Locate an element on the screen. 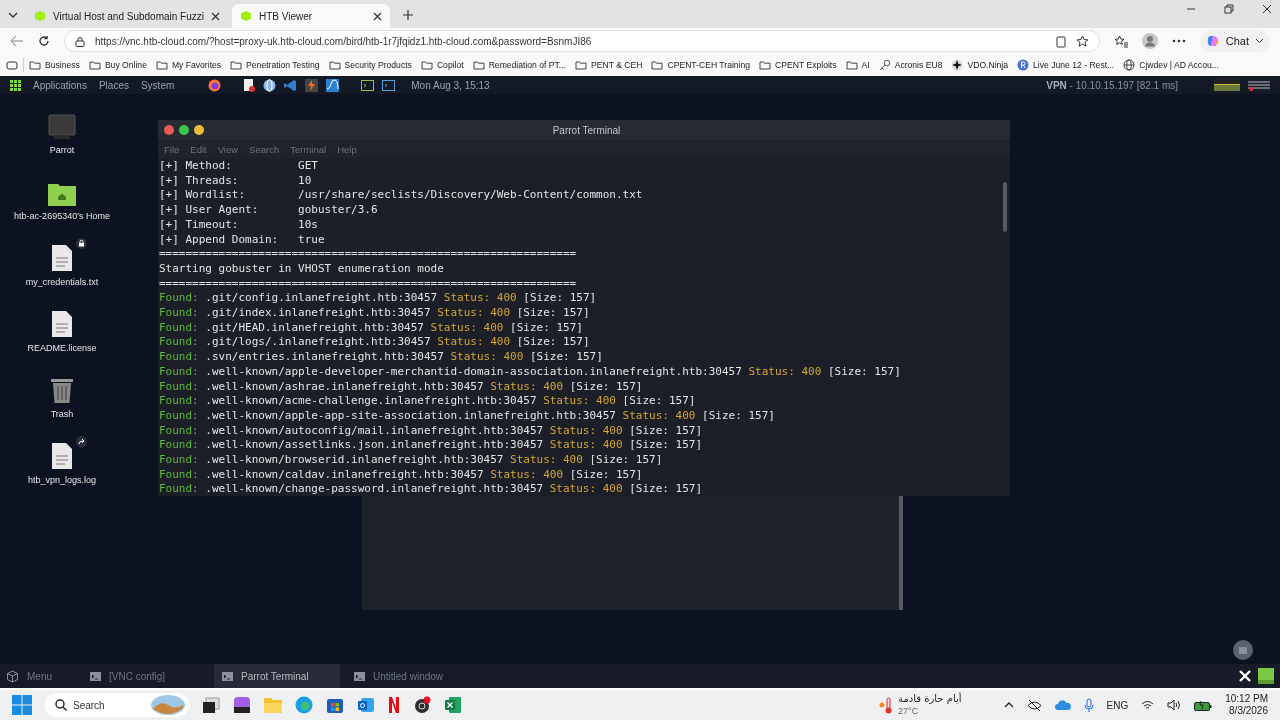 Image resolution: width=1280 pixels, height=720 pixels. desktop-icon-label: htb-ac-2695340's Home is located at coordinates (62, 216).